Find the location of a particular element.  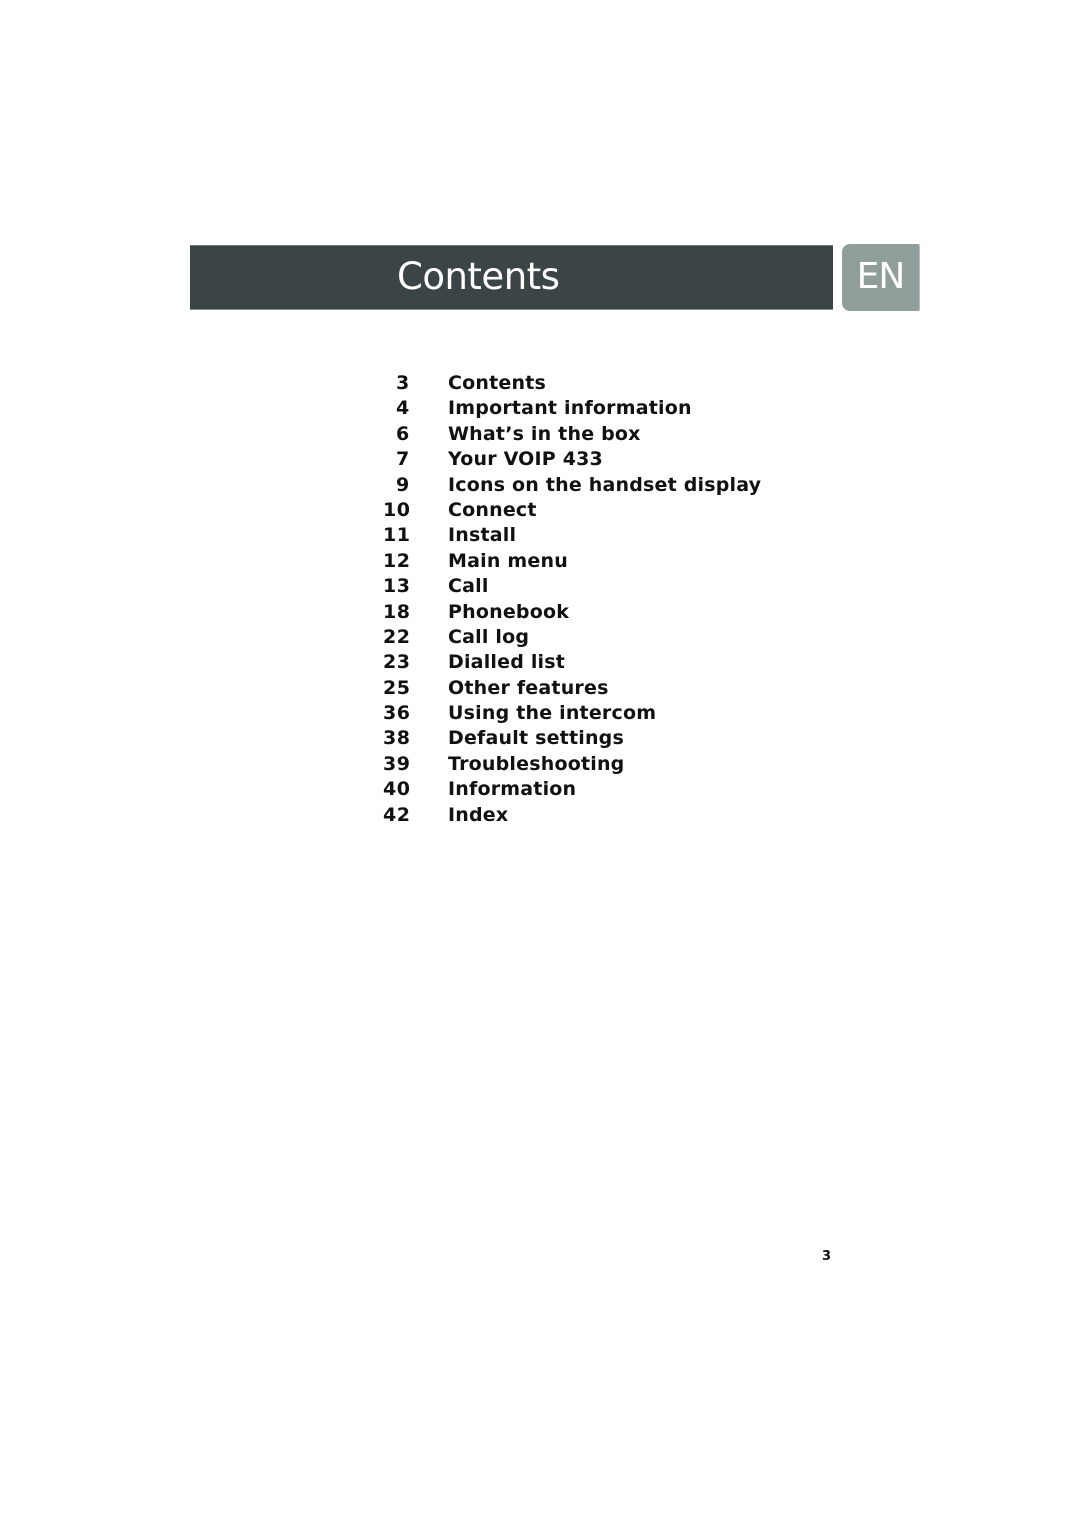

toc-page-number: 23 is located at coordinates (397, 662).